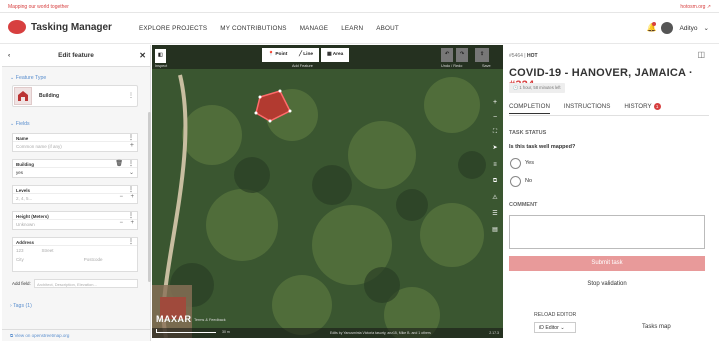  I want to click on reload-editor-label: RELOAD EDITOR, so click(555, 315).